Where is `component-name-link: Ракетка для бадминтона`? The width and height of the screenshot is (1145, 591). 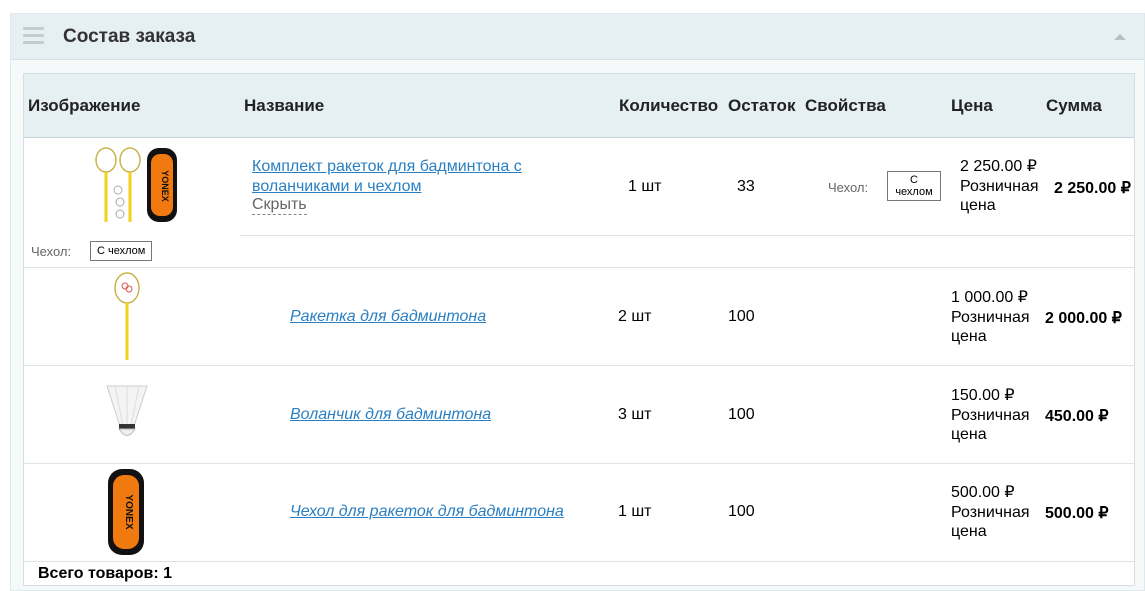 component-name-link: Ракетка для бадминтона is located at coordinates (388, 317).